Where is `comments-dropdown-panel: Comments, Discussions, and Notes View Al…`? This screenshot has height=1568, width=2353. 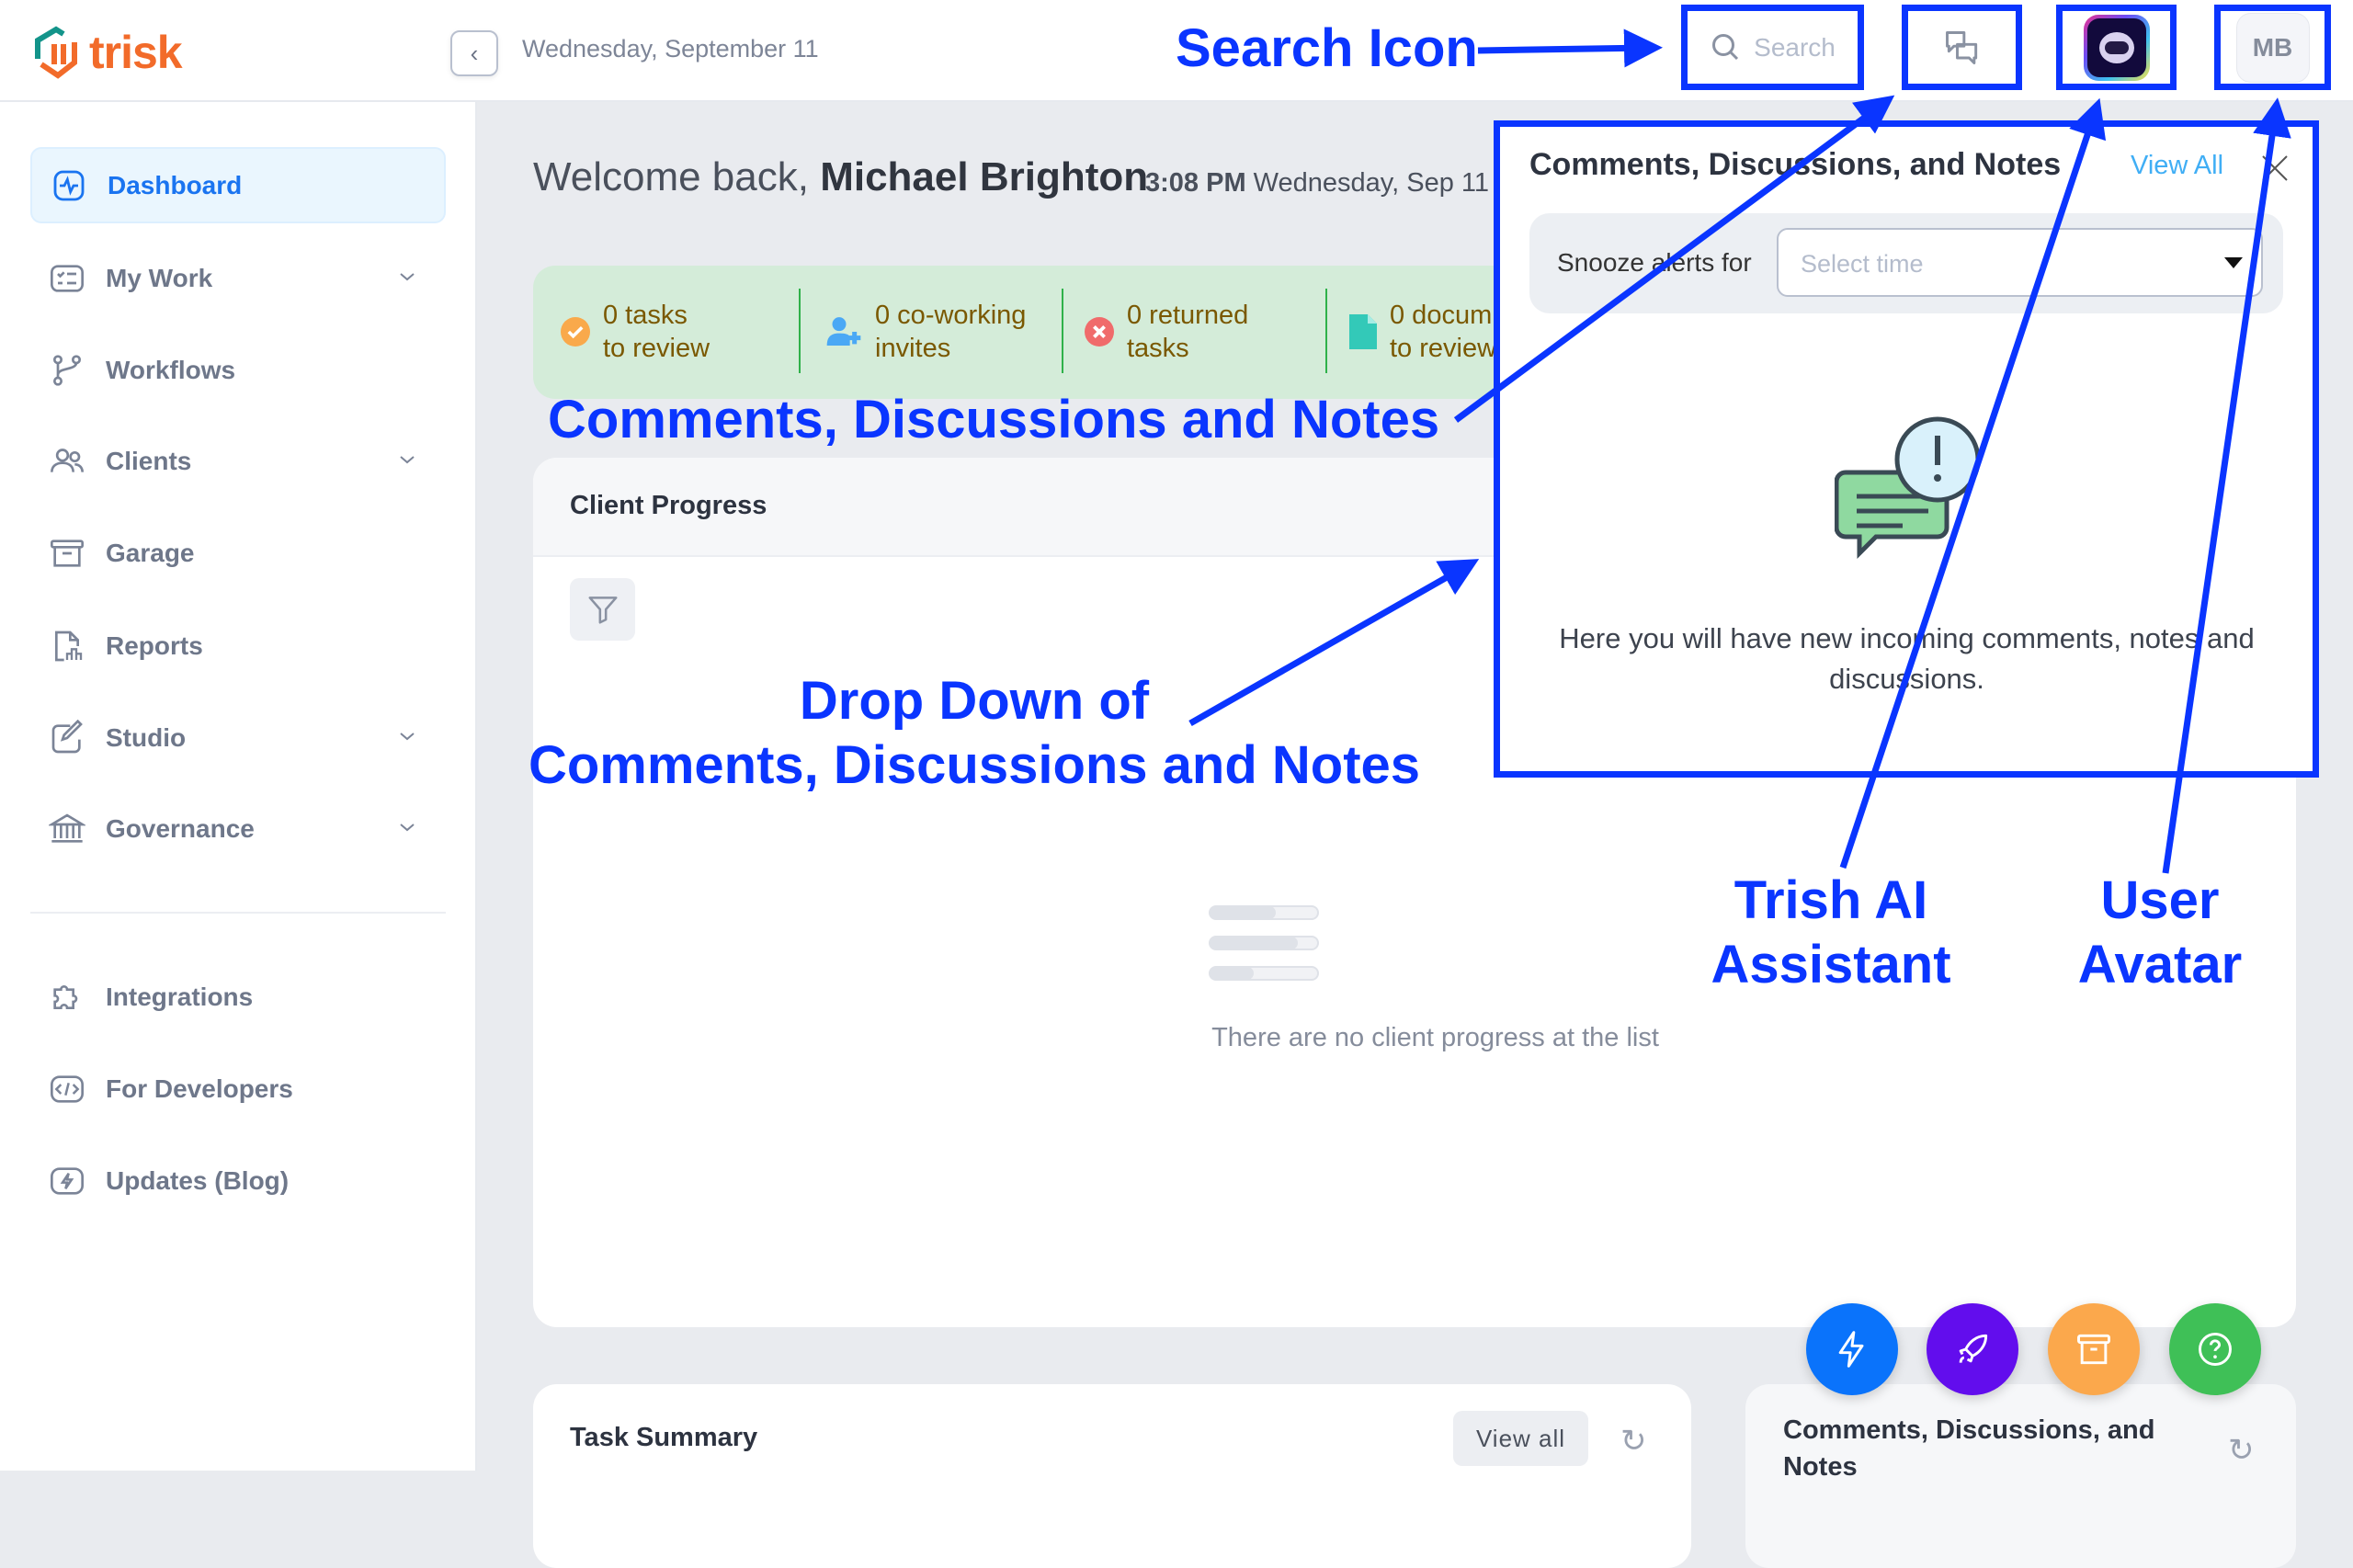 comments-dropdown-panel: Comments, Discussions, and Notes View Al… is located at coordinates (1906, 449).